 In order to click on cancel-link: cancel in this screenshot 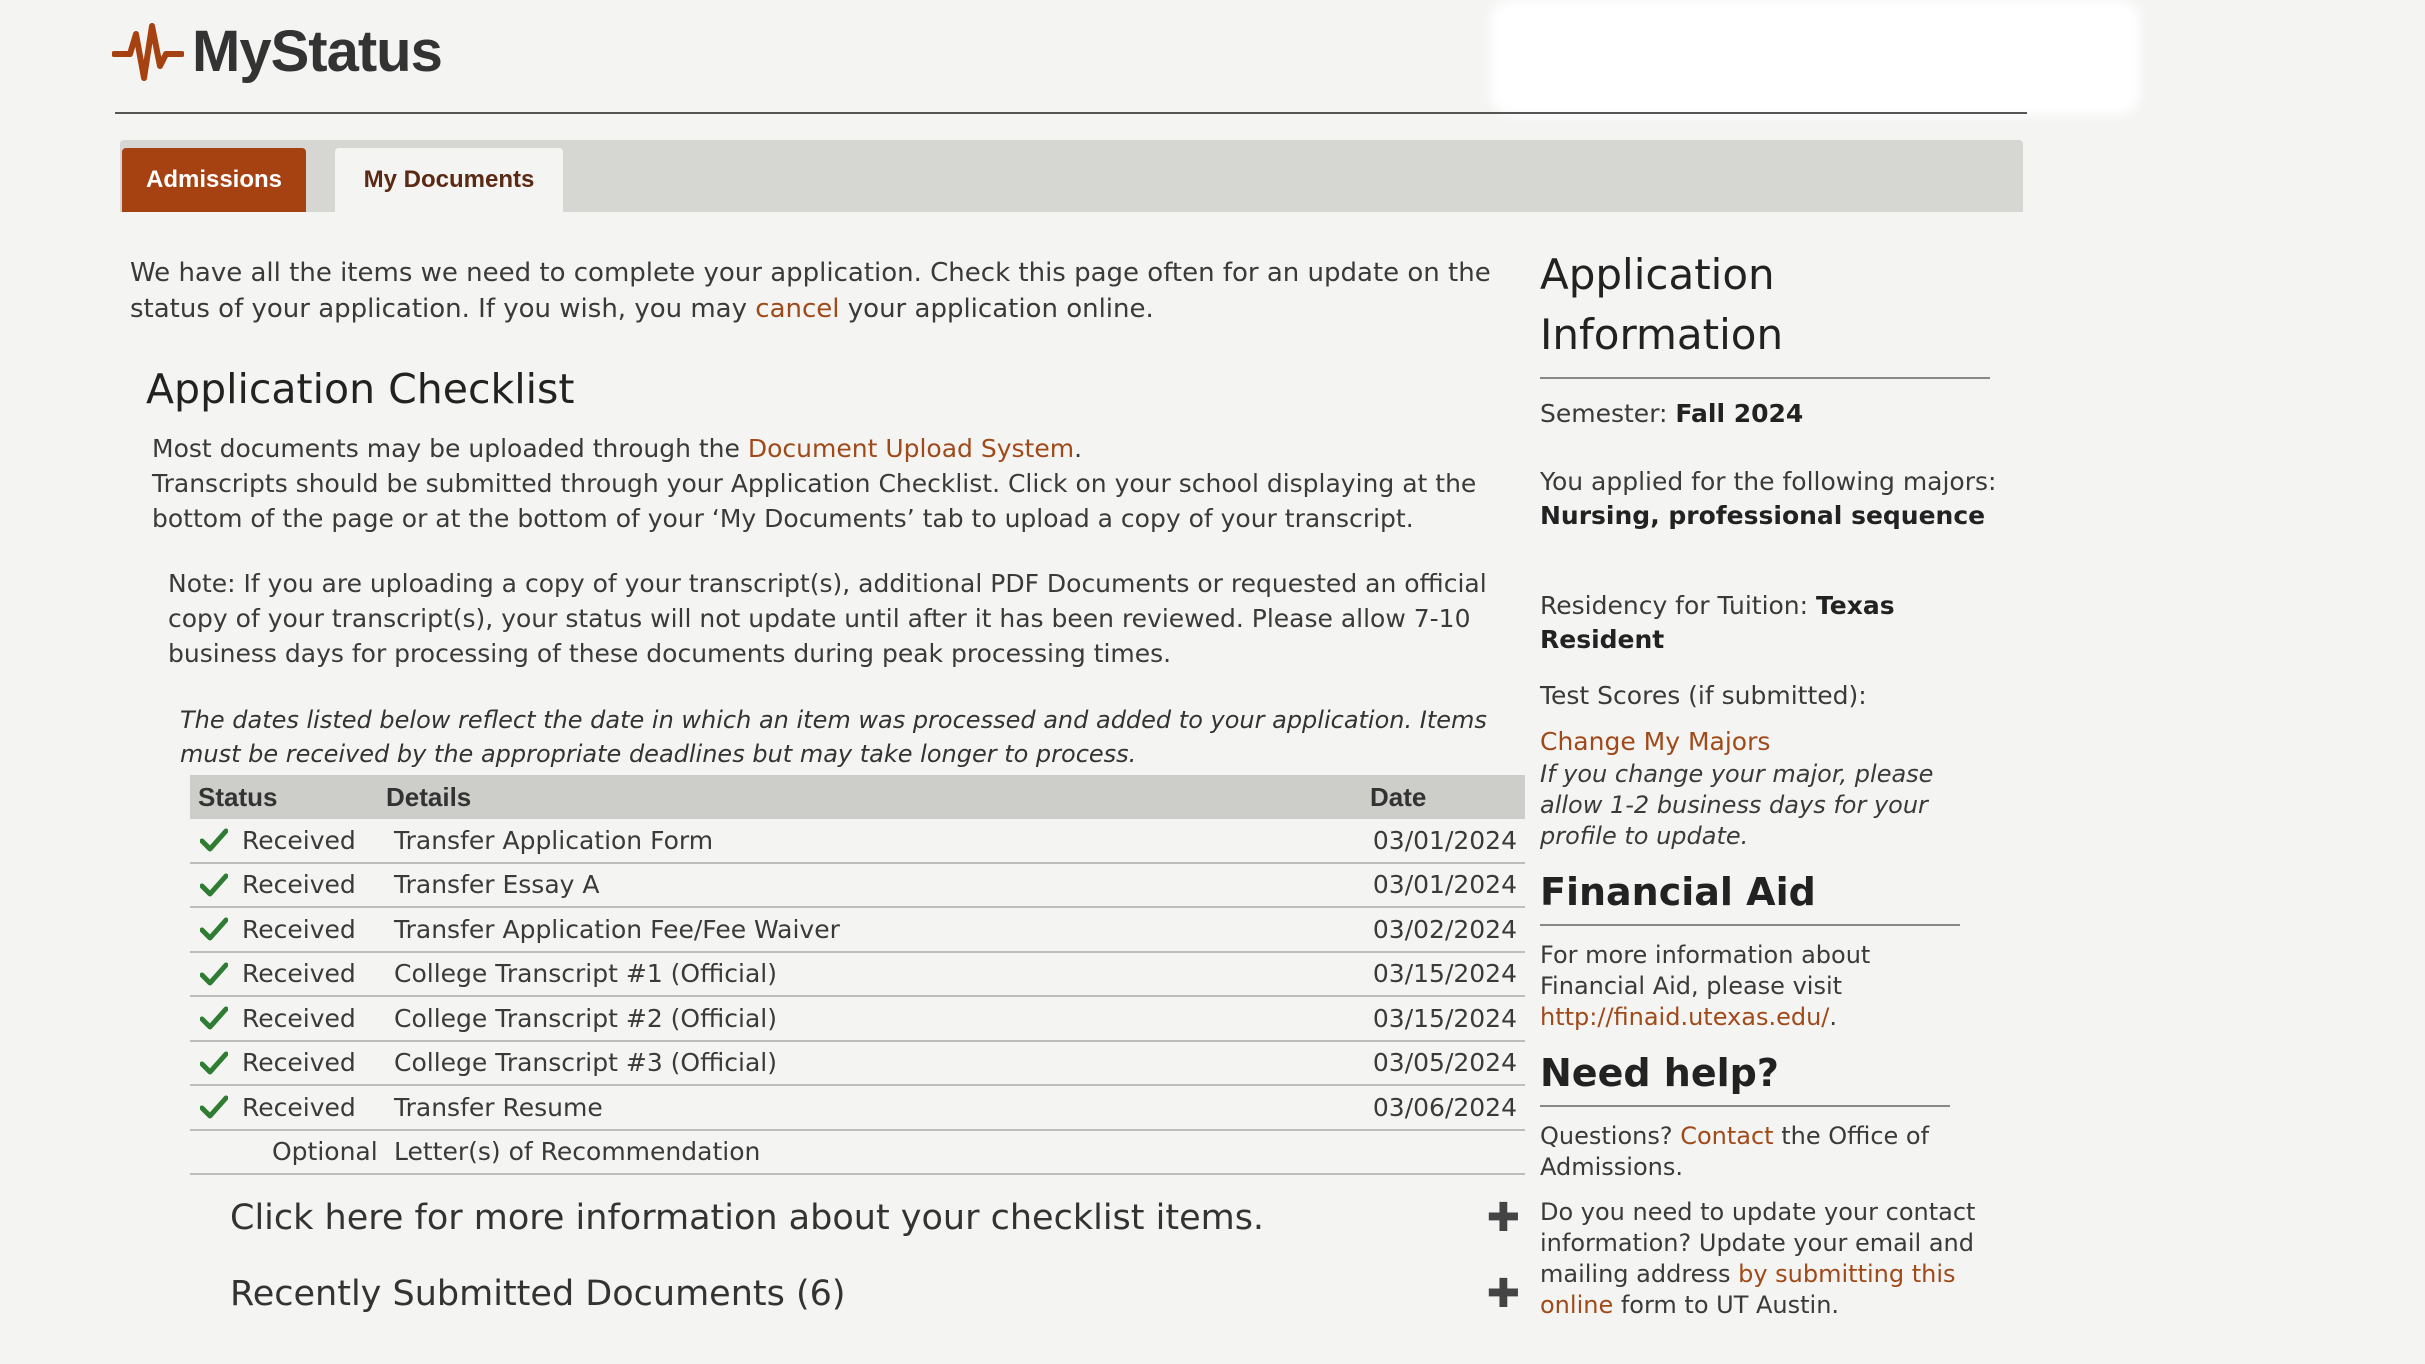, I will do `click(797, 309)`.